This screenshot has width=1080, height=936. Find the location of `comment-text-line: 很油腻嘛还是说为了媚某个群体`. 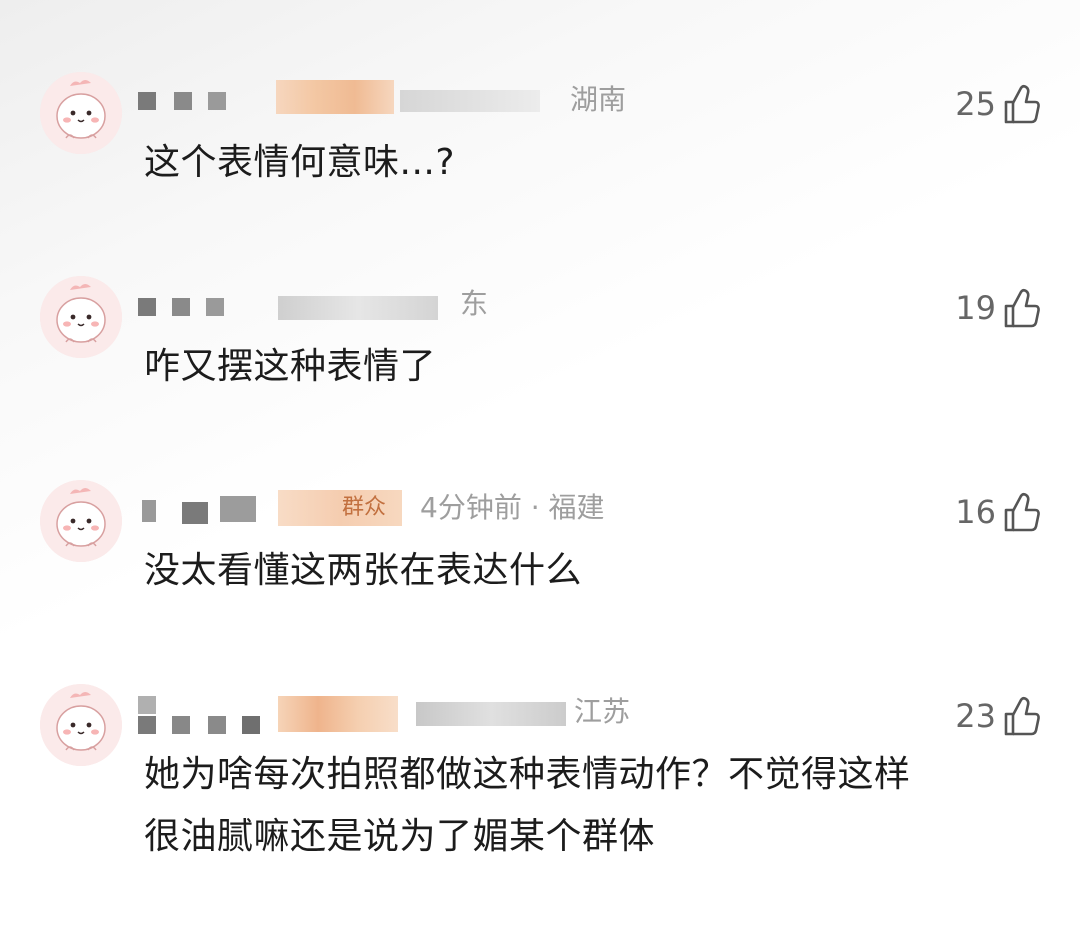

comment-text-line: 很油腻嘛还是说为了媚某个群体 is located at coordinates (400, 836).